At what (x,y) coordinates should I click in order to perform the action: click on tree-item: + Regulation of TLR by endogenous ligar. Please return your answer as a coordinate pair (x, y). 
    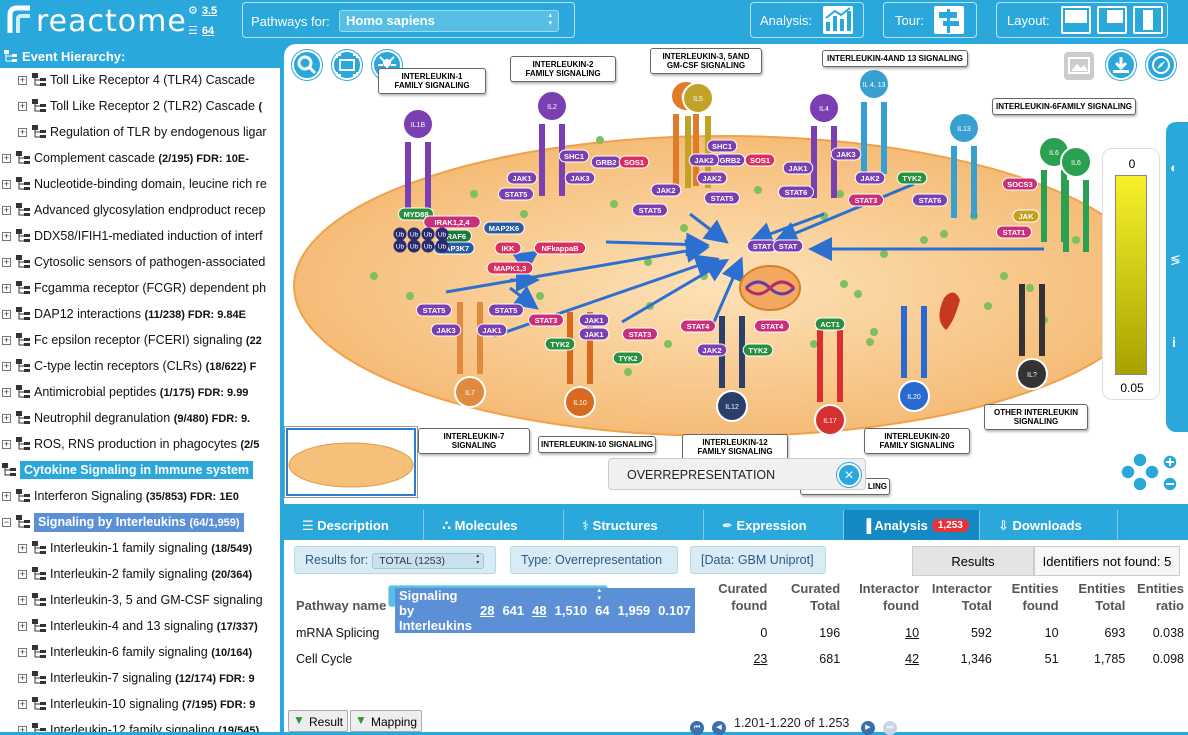
    Looking at the image, I should click on (138, 133).